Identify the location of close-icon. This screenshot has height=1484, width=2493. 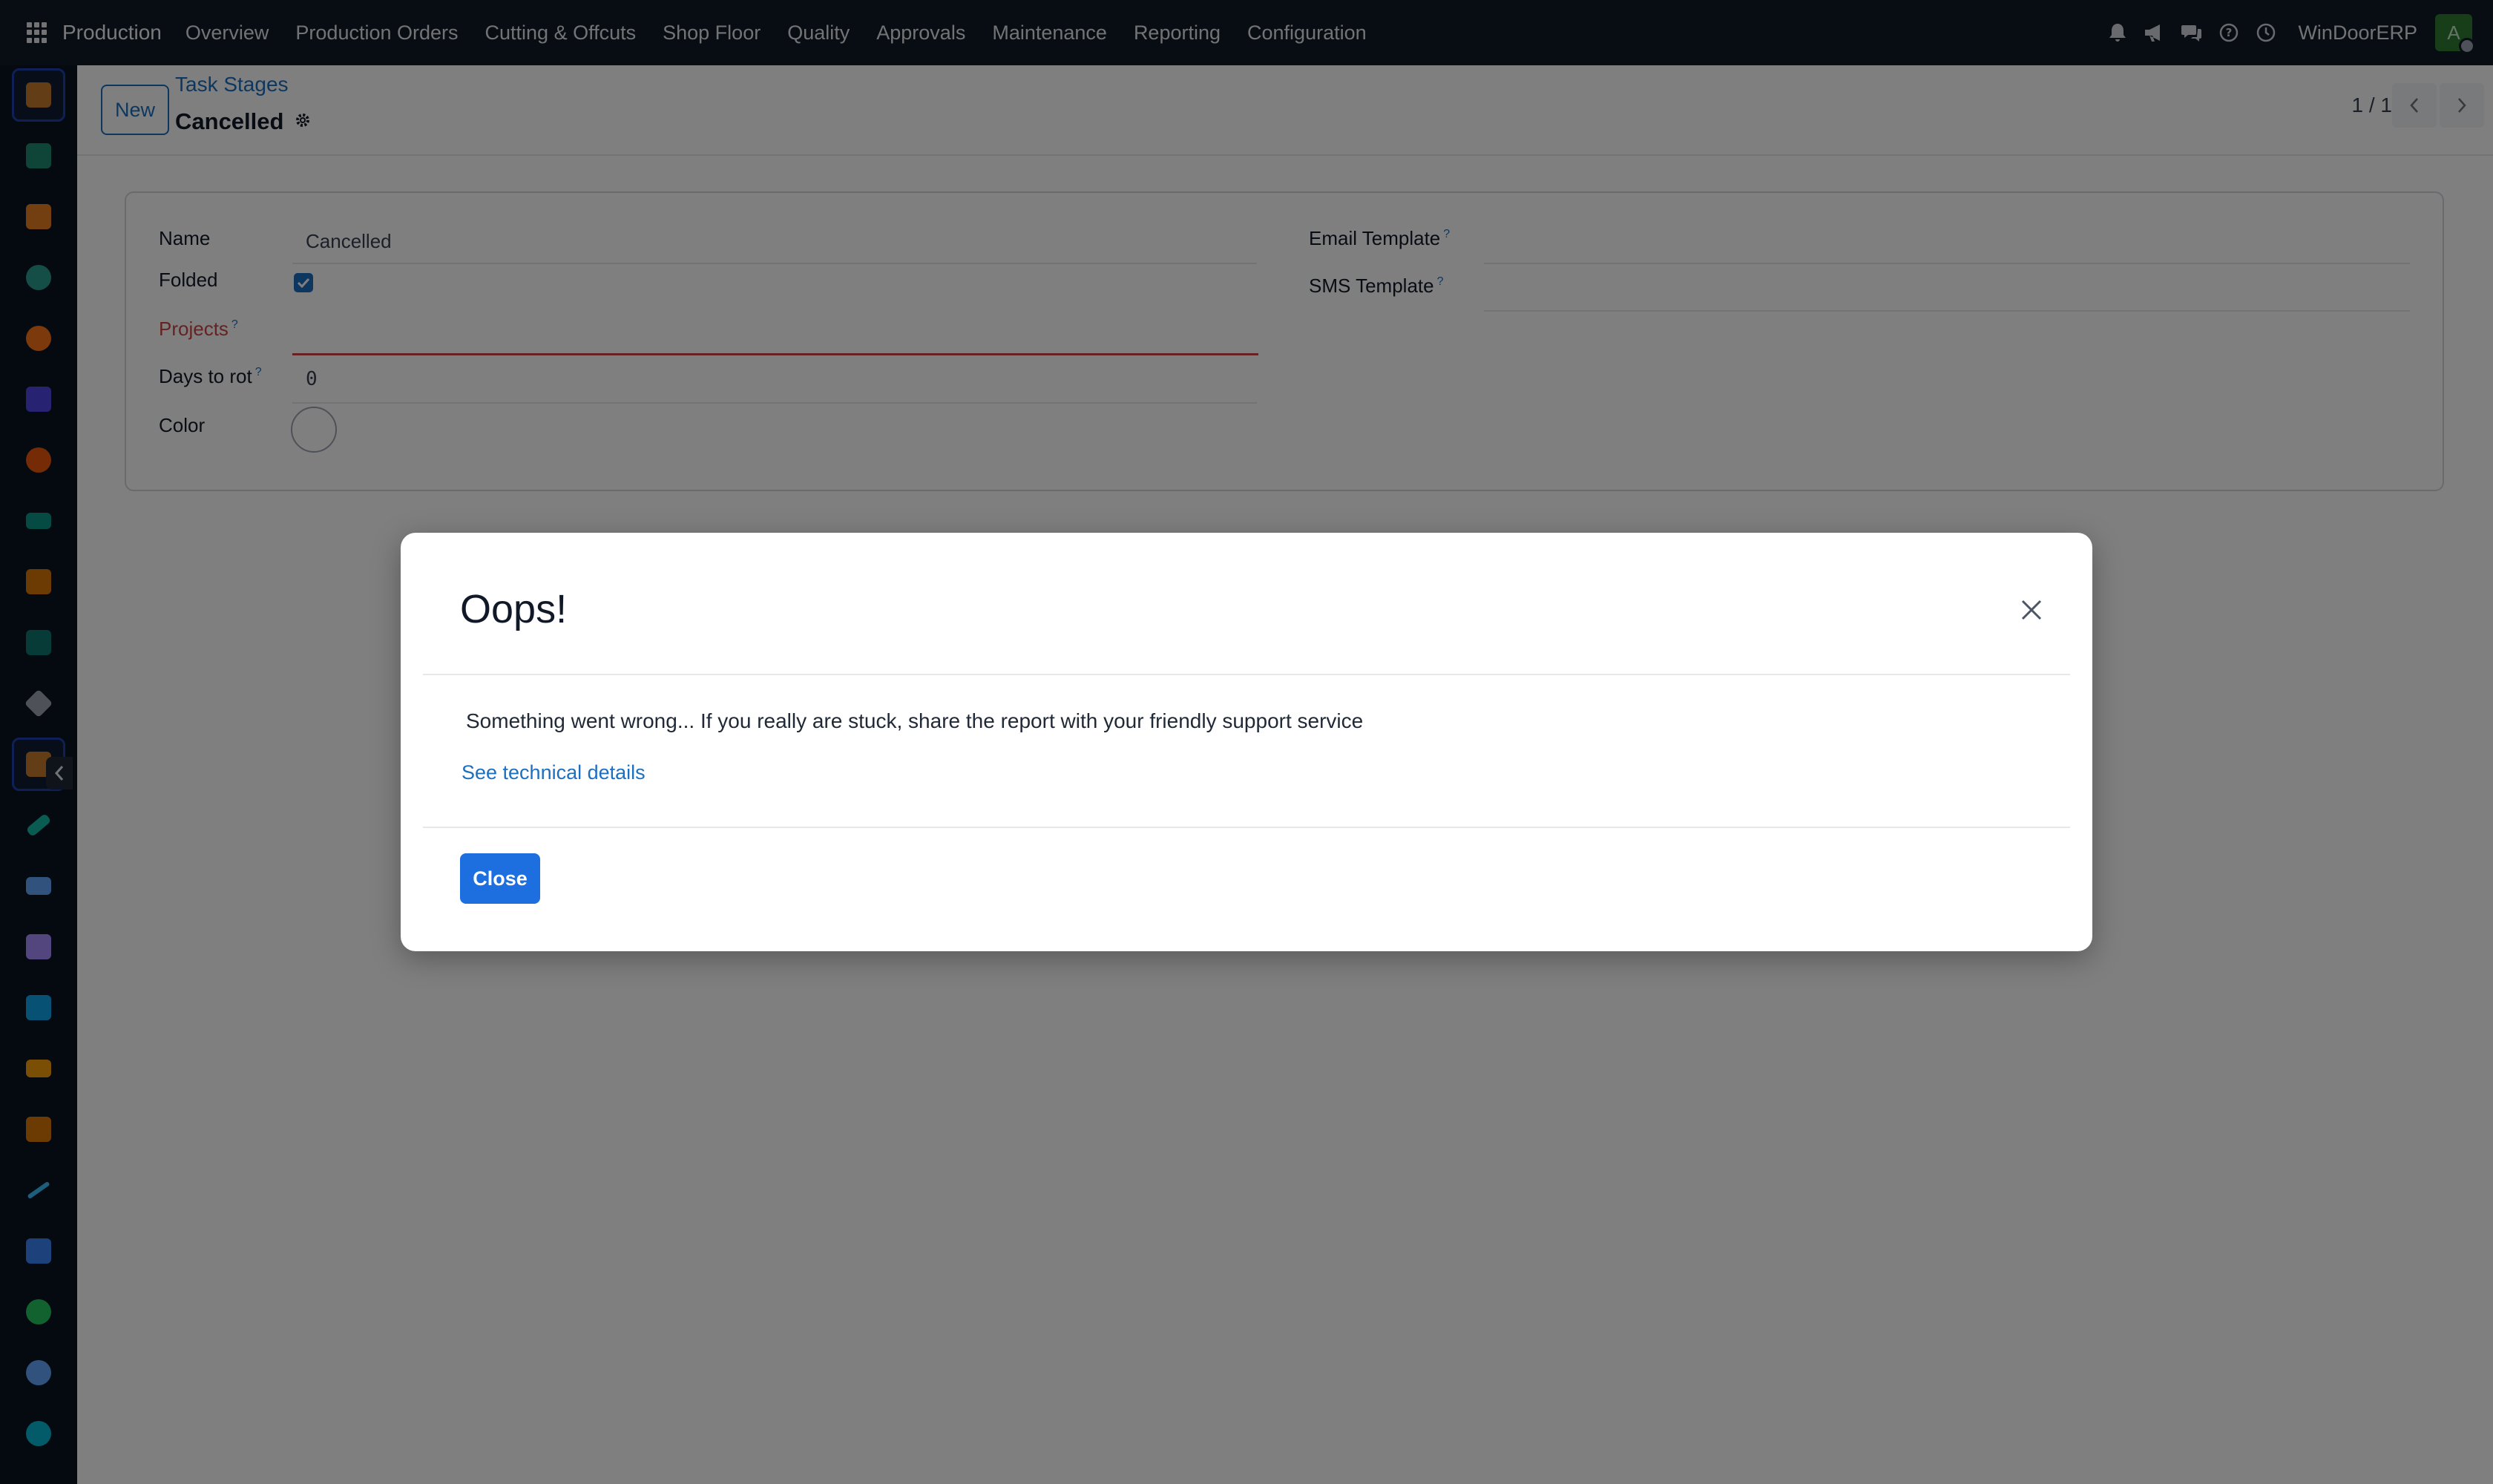
(2031, 610).